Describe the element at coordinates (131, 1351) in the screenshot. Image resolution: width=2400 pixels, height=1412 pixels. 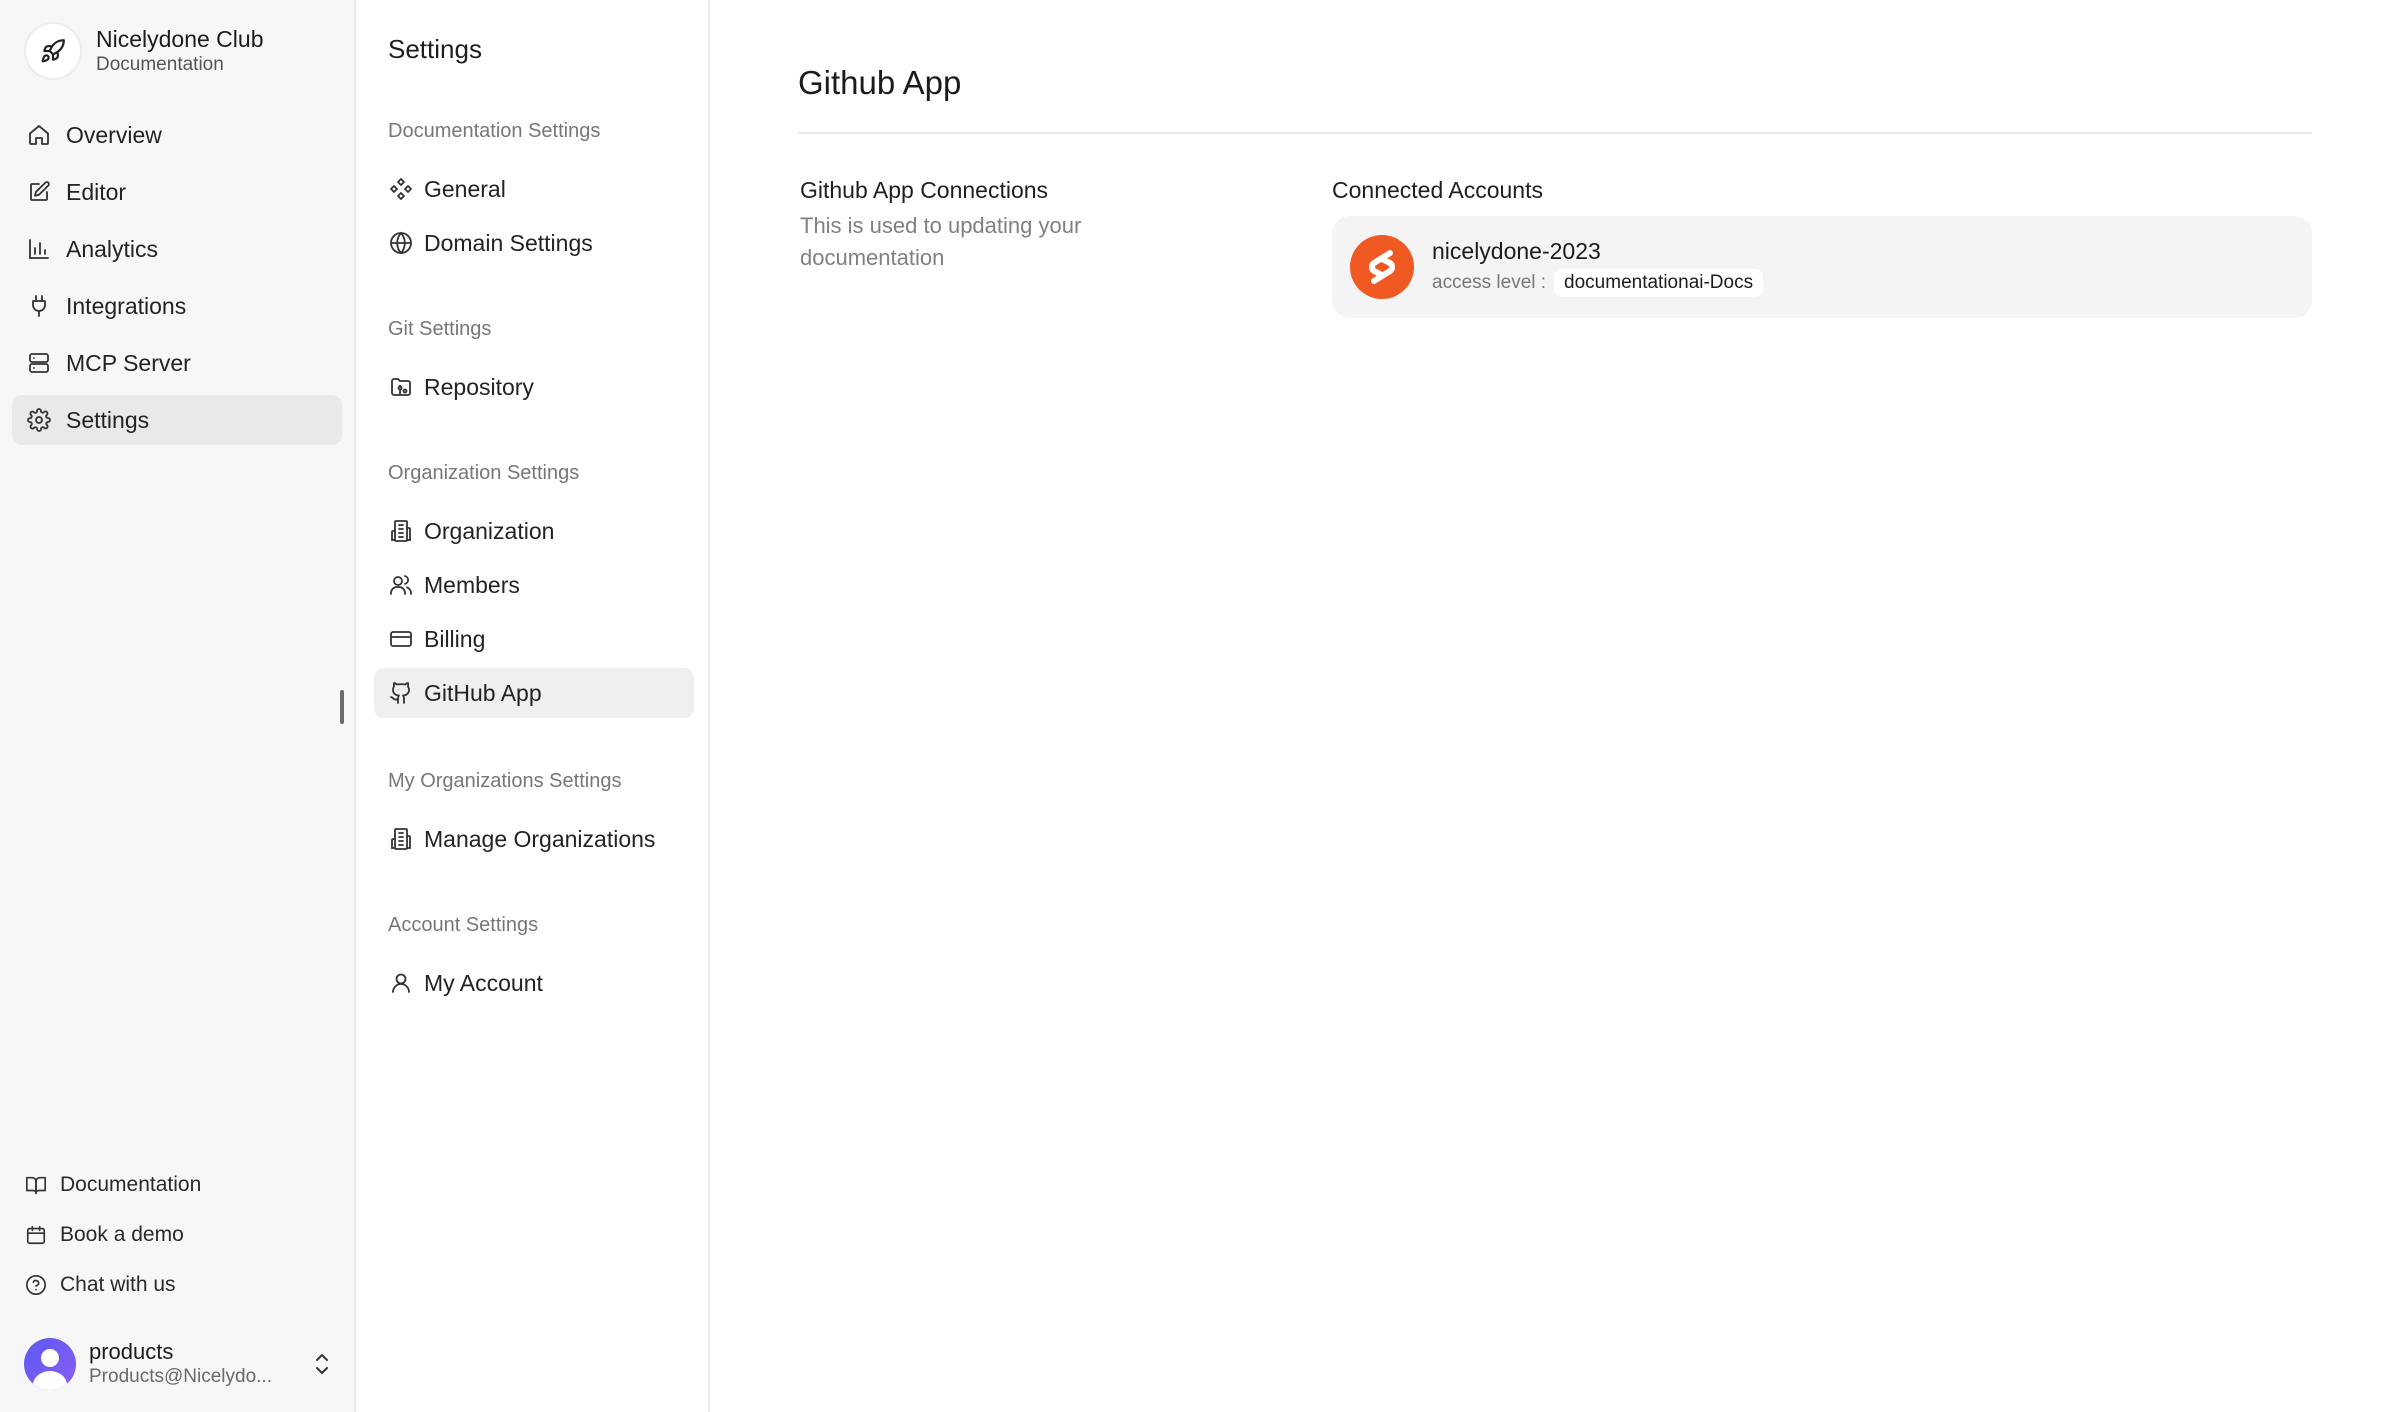
I see `user-name: products` at that location.